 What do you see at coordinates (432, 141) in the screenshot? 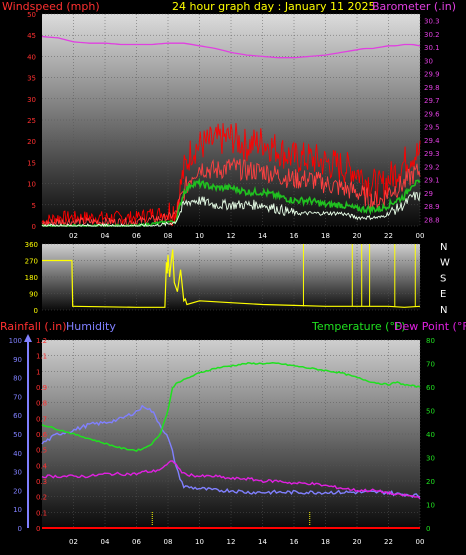
I see `barometer-tick-label: 29.4` at bounding box center [432, 141].